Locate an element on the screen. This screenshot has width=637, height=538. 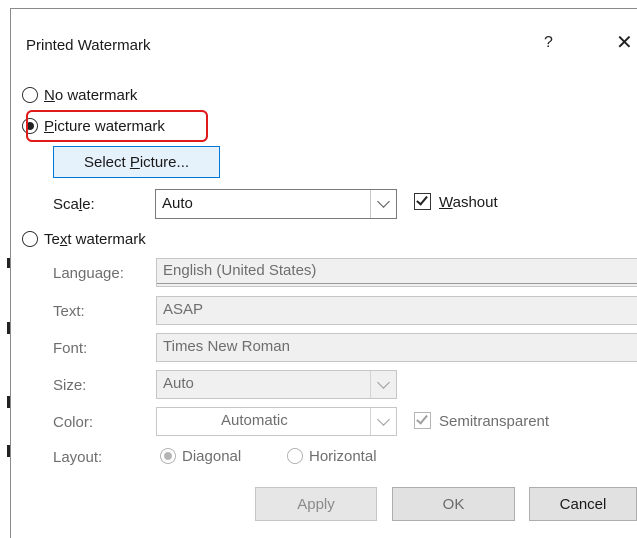
color-combobox: Automatic is located at coordinates (276, 421).